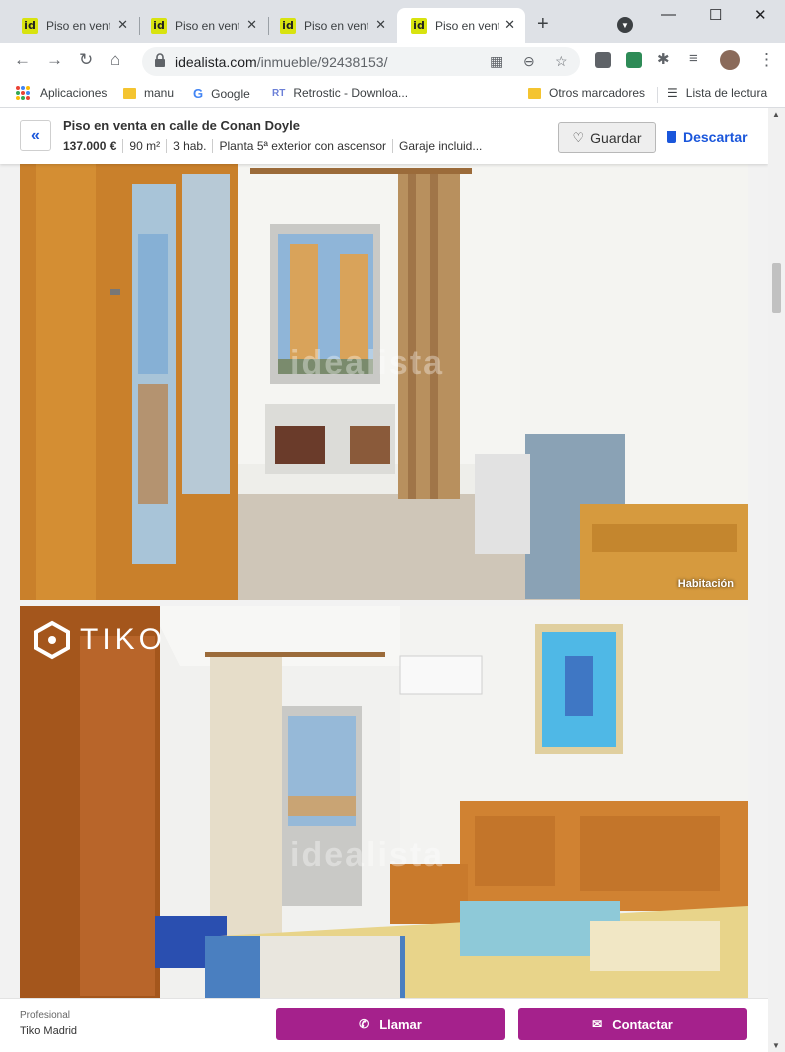  What do you see at coordinates (45, 1015) in the screenshot?
I see `agency-type: Profesional` at bounding box center [45, 1015].